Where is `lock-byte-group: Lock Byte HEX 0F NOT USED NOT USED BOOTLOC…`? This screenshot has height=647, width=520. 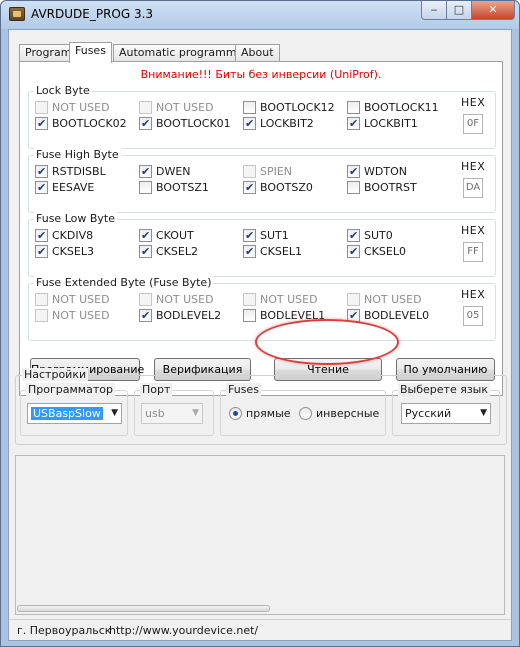 lock-byte-group: Lock Byte HEX 0F NOT USED NOT USED BOOTLOC… is located at coordinates (262, 116).